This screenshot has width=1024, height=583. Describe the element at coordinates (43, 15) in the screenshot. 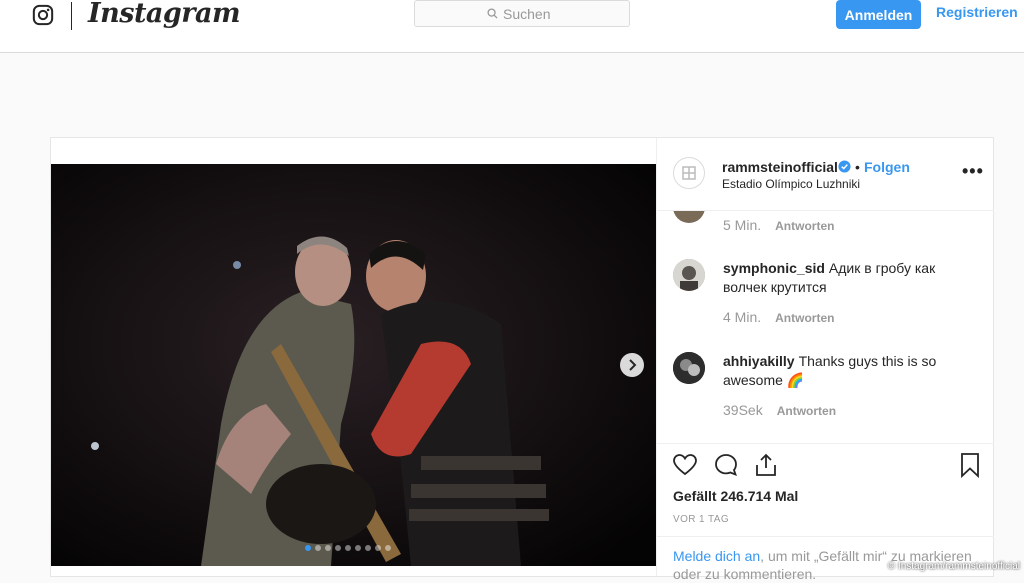

I see `instagram-glyph-icon` at that location.